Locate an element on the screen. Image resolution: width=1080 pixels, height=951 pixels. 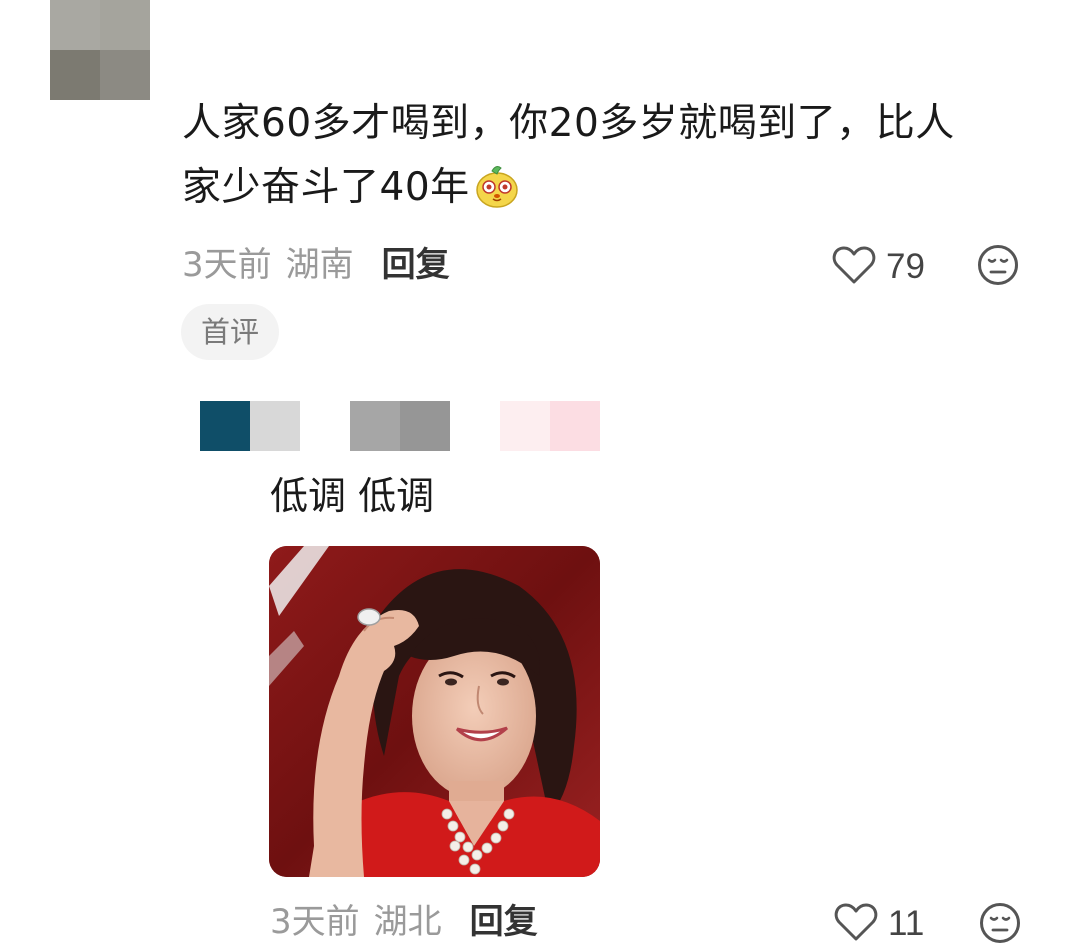
comment-line-1: 人家60多才喝到，你20多岁就喝到了，比人 is located at coordinates (568, 123).